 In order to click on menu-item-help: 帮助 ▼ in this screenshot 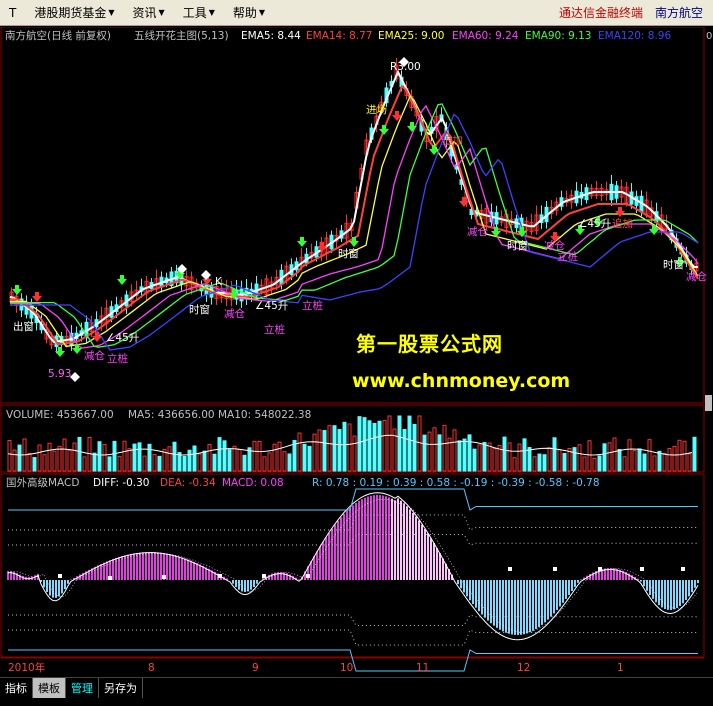, I will do `click(249, 12)`.